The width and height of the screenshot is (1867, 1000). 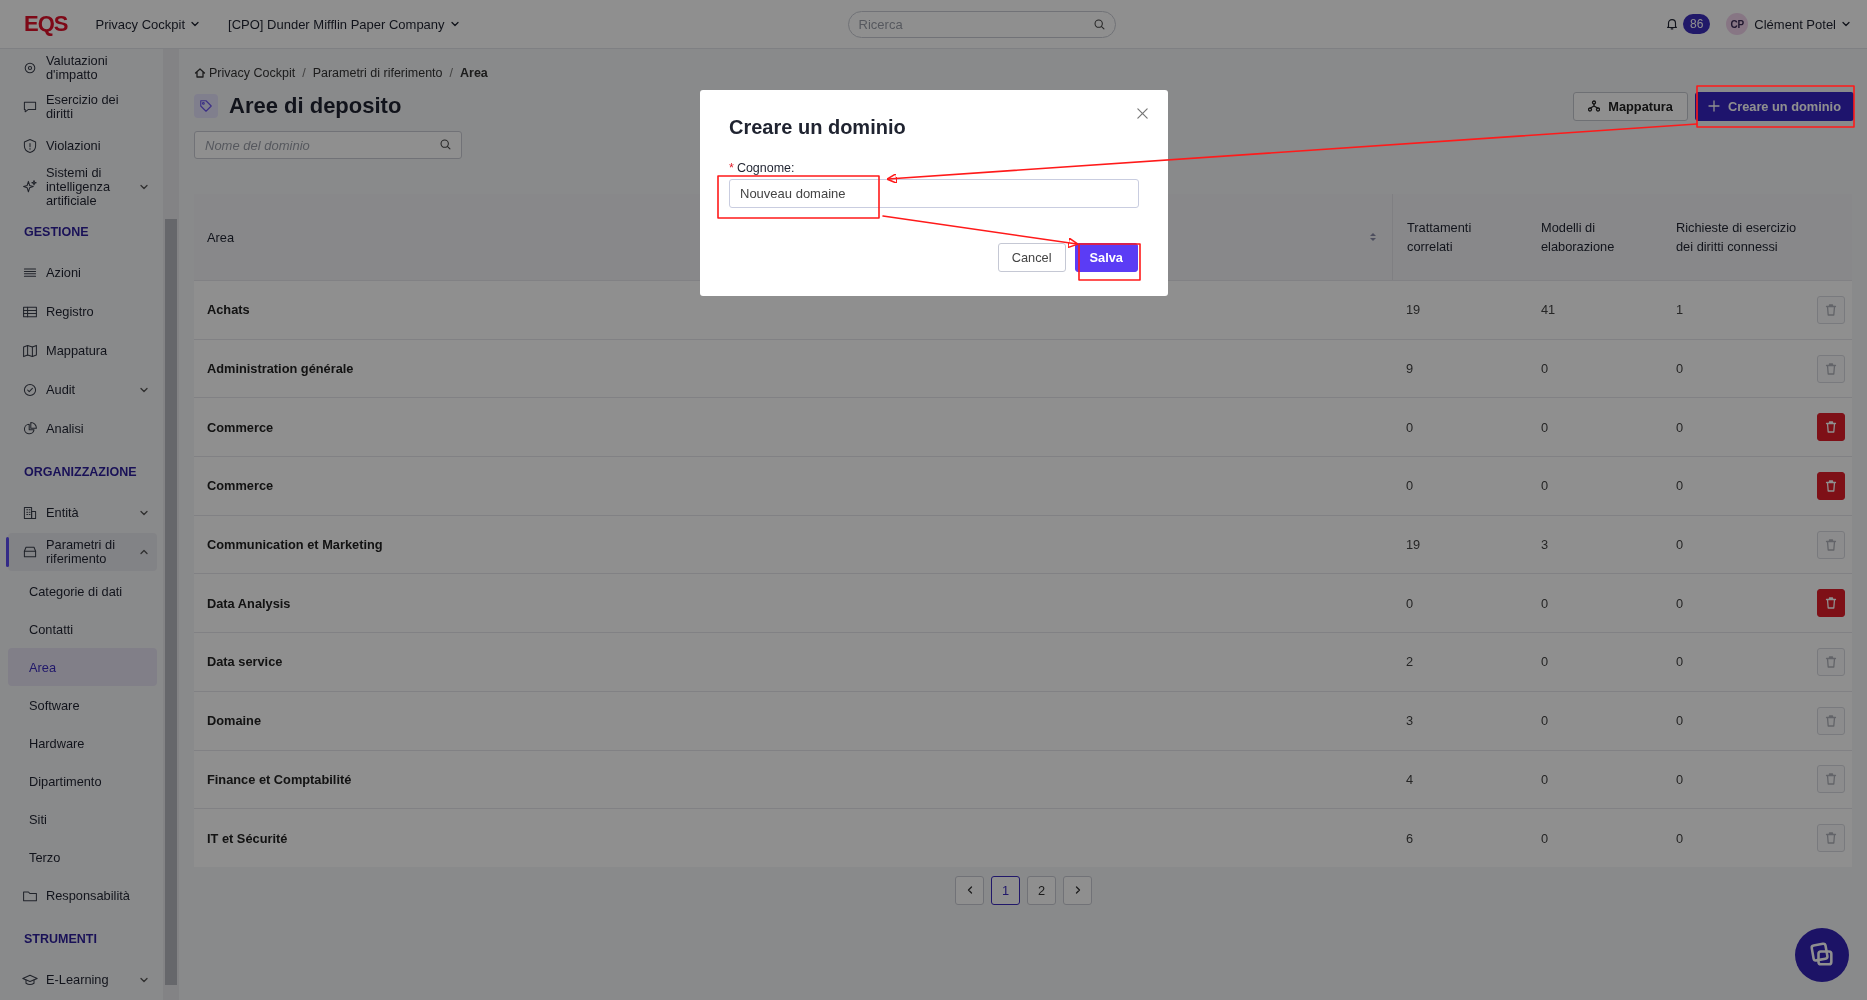 I want to click on plus-icon, so click(x=1713, y=106).